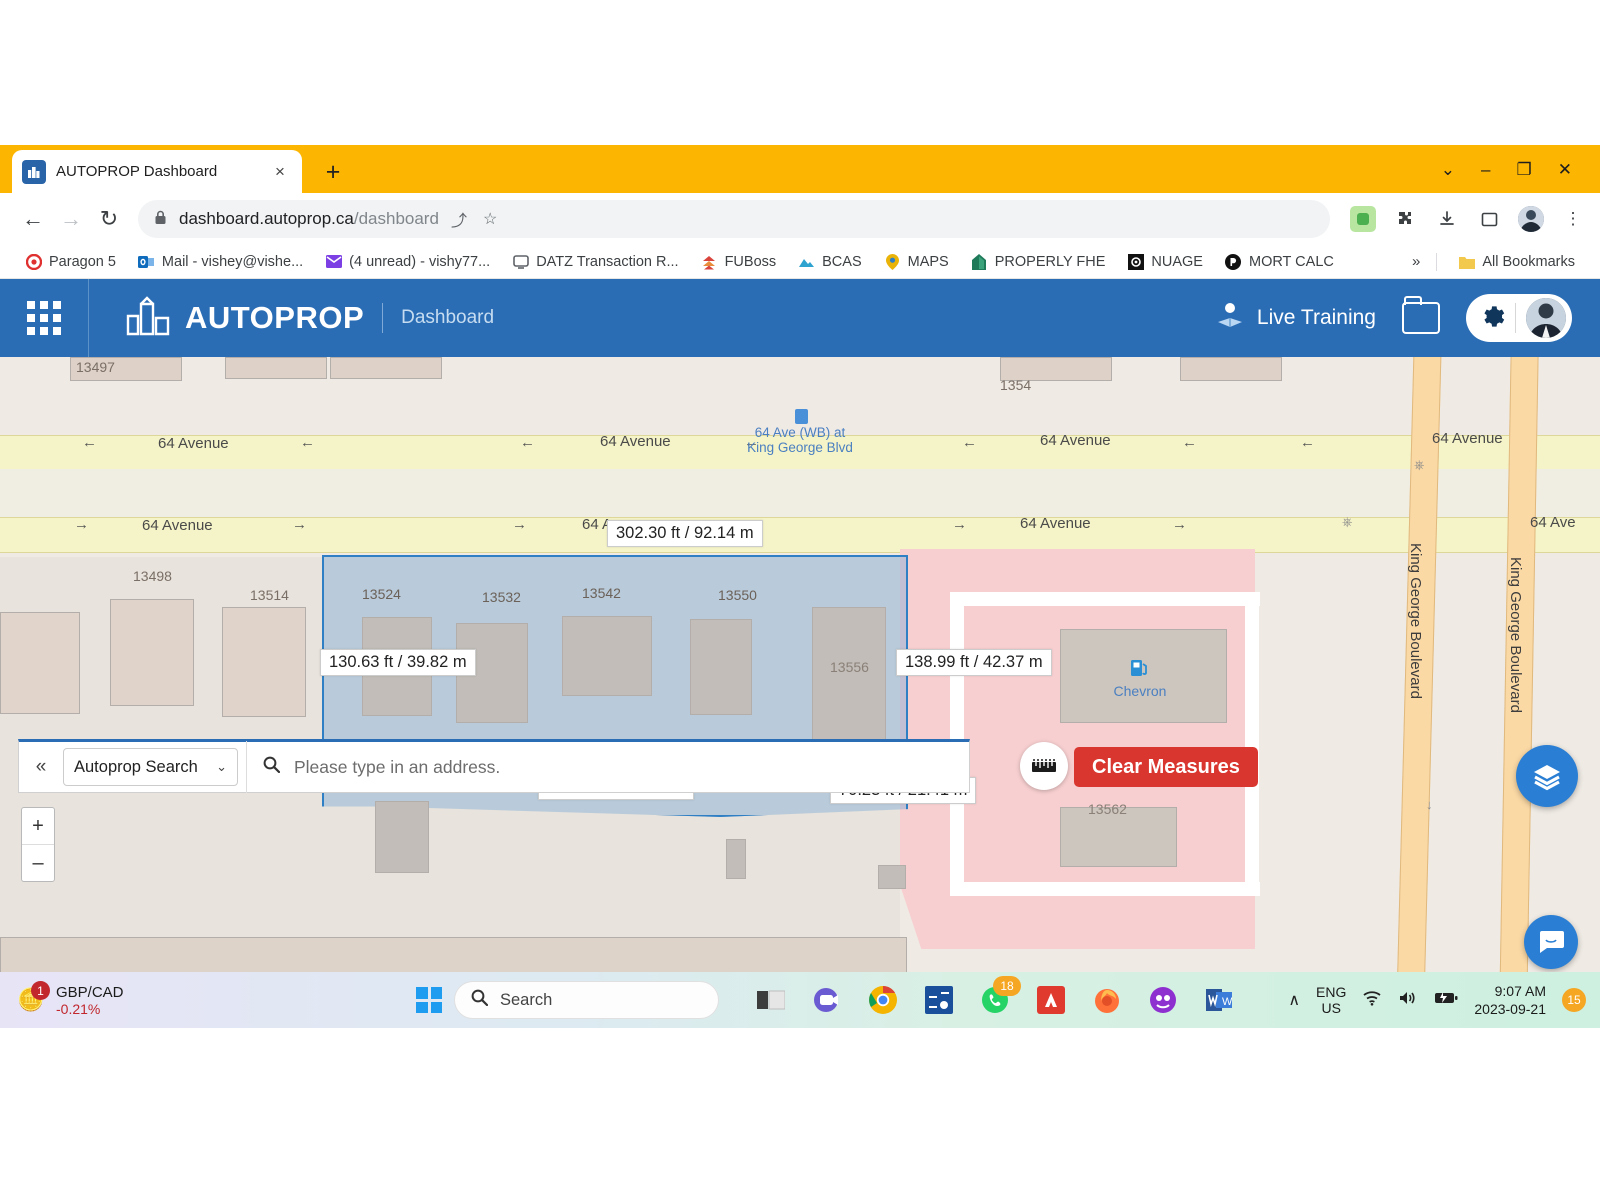 The width and height of the screenshot is (1600, 1200). I want to click on profile-avatar, so click(1531, 219).